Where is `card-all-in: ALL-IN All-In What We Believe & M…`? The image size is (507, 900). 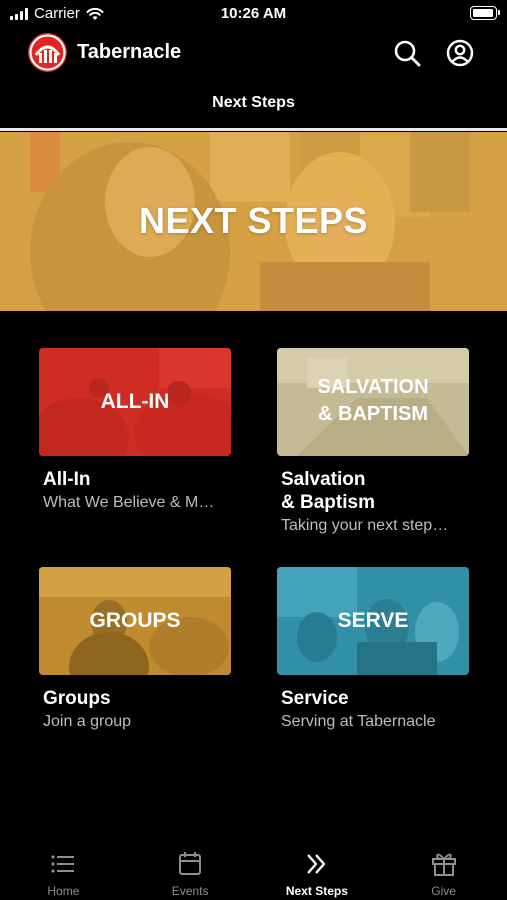
card-all-in: ALL-IN All-In What We Believe & M… is located at coordinates (135, 430).